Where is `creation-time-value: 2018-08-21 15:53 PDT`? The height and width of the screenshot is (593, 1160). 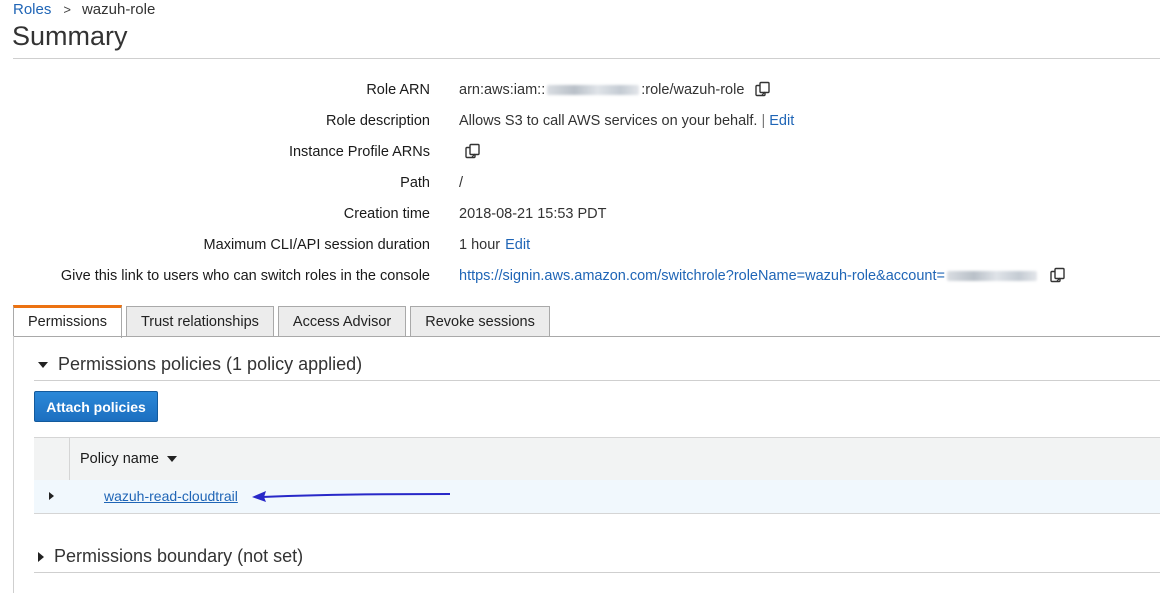 creation-time-value: 2018-08-21 15:53 PDT is located at coordinates (533, 214).